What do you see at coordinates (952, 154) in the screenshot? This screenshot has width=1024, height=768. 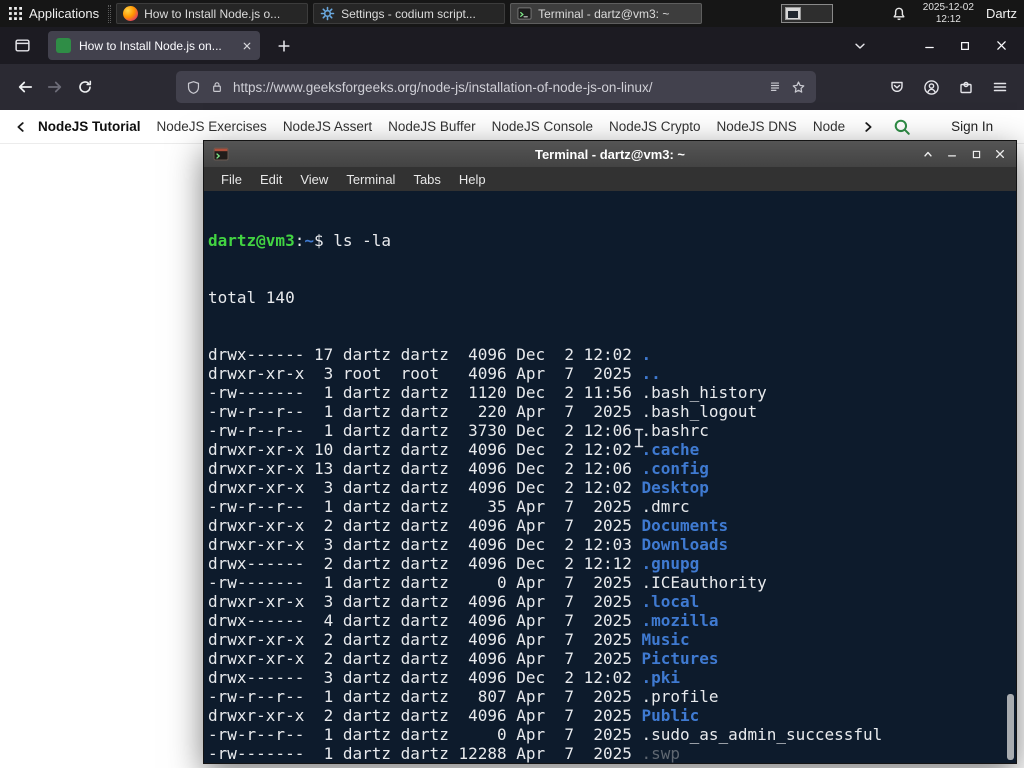 I see `terminal-minimize-icon` at bounding box center [952, 154].